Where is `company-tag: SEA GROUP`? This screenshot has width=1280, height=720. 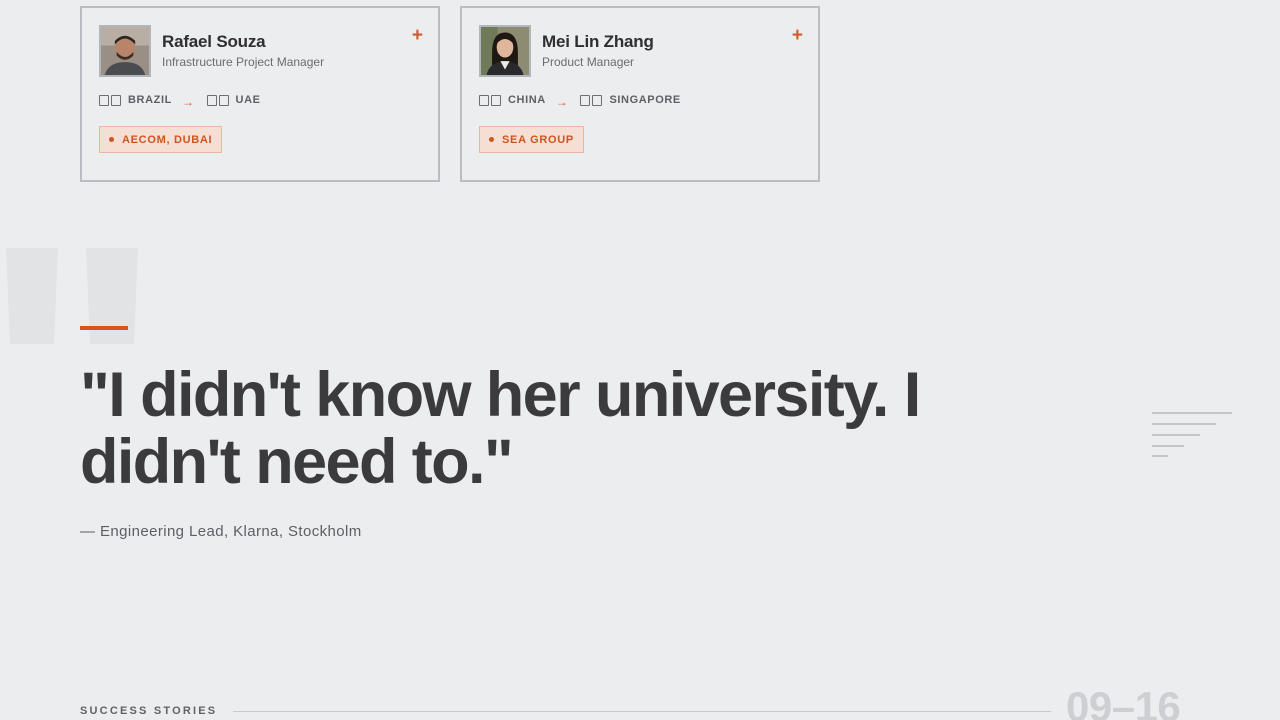
company-tag: SEA GROUP is located at coordinates (531, 139).